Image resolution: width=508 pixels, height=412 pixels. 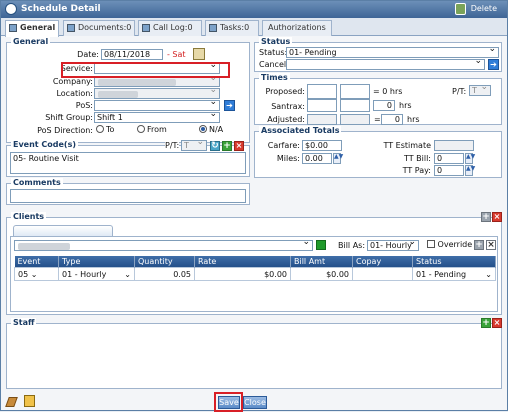 What do you see at coordinates (382, 274) in the screenshot?
I see `row-copay` at bounding box center [382, 274].